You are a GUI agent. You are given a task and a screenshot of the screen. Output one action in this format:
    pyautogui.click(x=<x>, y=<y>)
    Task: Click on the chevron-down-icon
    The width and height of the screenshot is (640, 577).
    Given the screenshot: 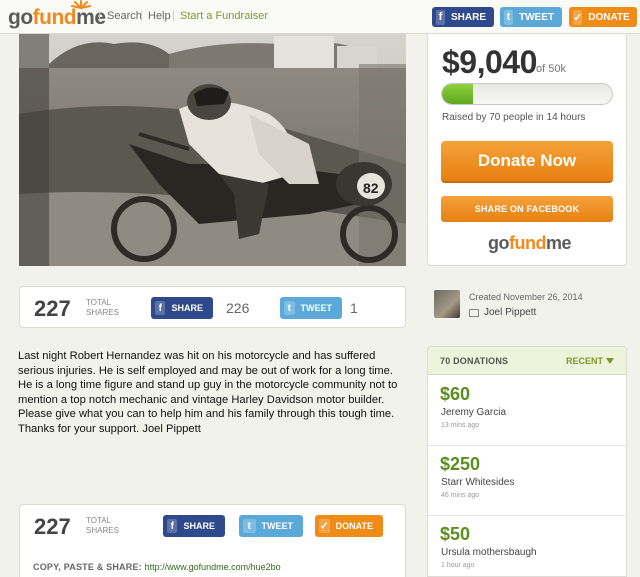 What is the action you would take?
    pyautogui.click(x=610, y=361)
    